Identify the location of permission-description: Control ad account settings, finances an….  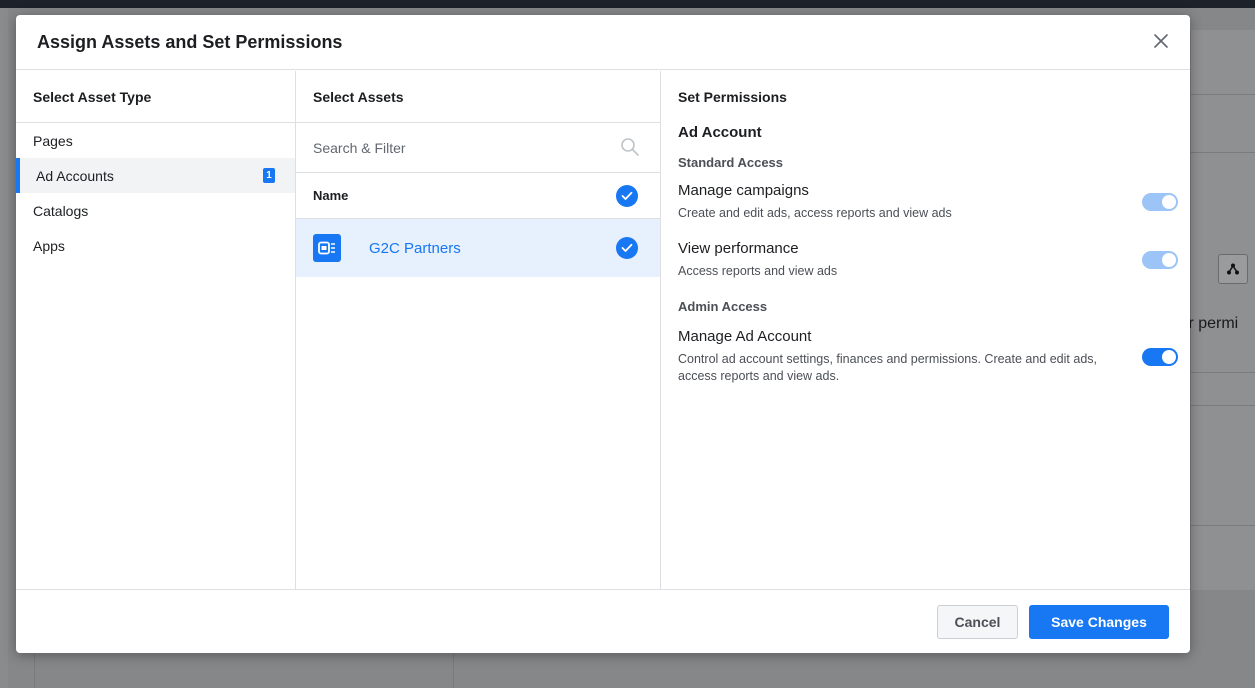
(887, 367).